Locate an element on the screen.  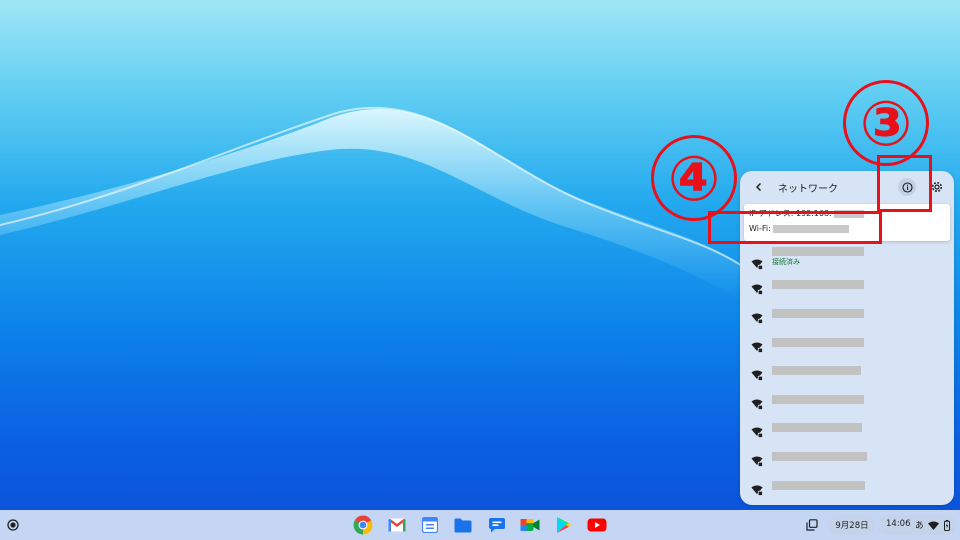
holding-space-icon is located at coordinates (812, 525).